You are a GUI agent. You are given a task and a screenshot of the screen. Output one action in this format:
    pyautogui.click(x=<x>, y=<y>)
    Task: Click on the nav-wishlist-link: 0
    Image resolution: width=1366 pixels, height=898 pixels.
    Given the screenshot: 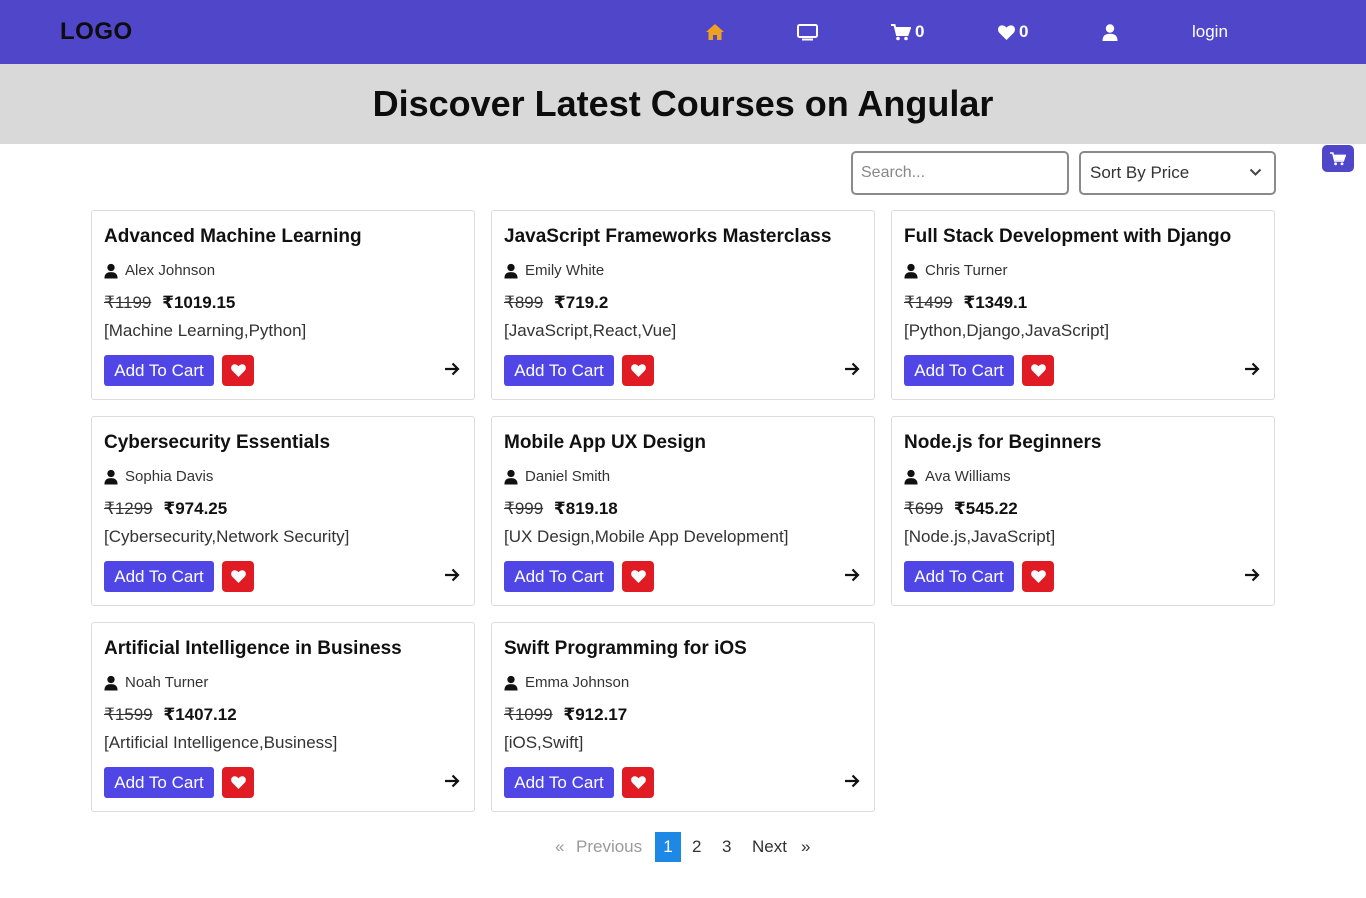 What is the action you would take?
    pyautogui.click(x=1013, y=32)
    